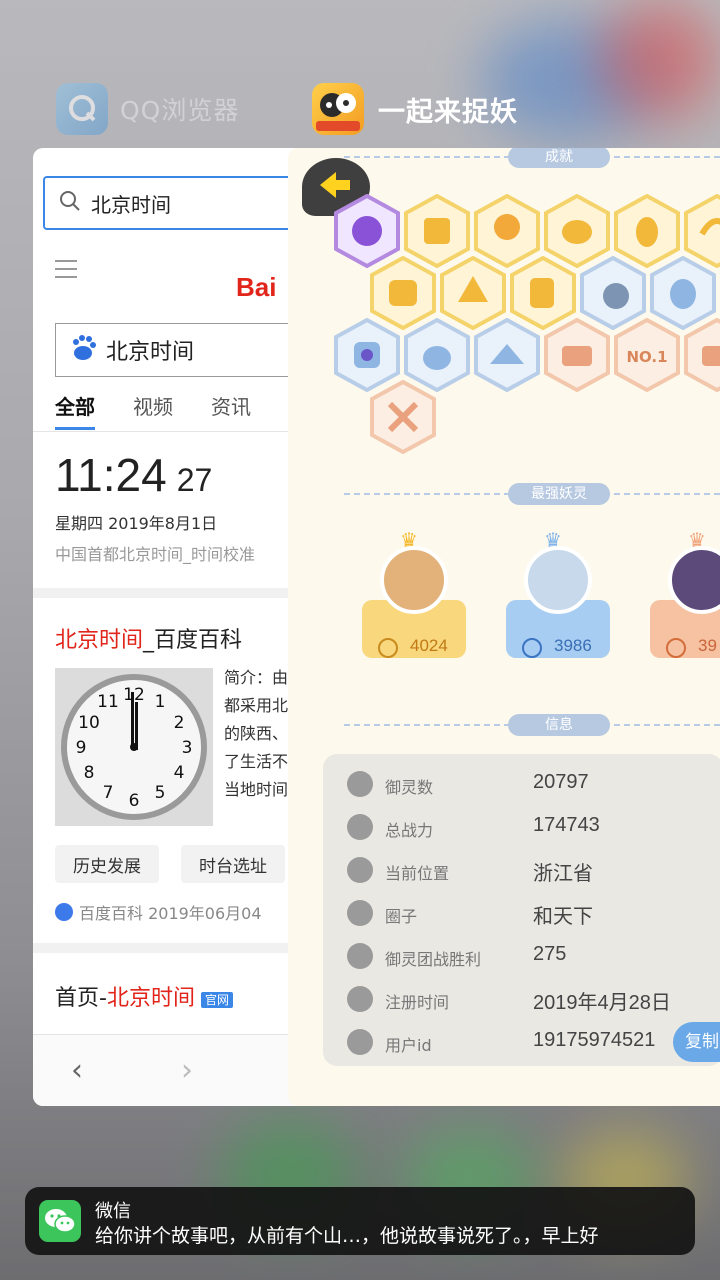 Image resolution: width=720 pixels, height=1280 pixels. Describe the element at coordinates (417, 873) in the screenshot. I see `info-label: 当前位置` at that location.